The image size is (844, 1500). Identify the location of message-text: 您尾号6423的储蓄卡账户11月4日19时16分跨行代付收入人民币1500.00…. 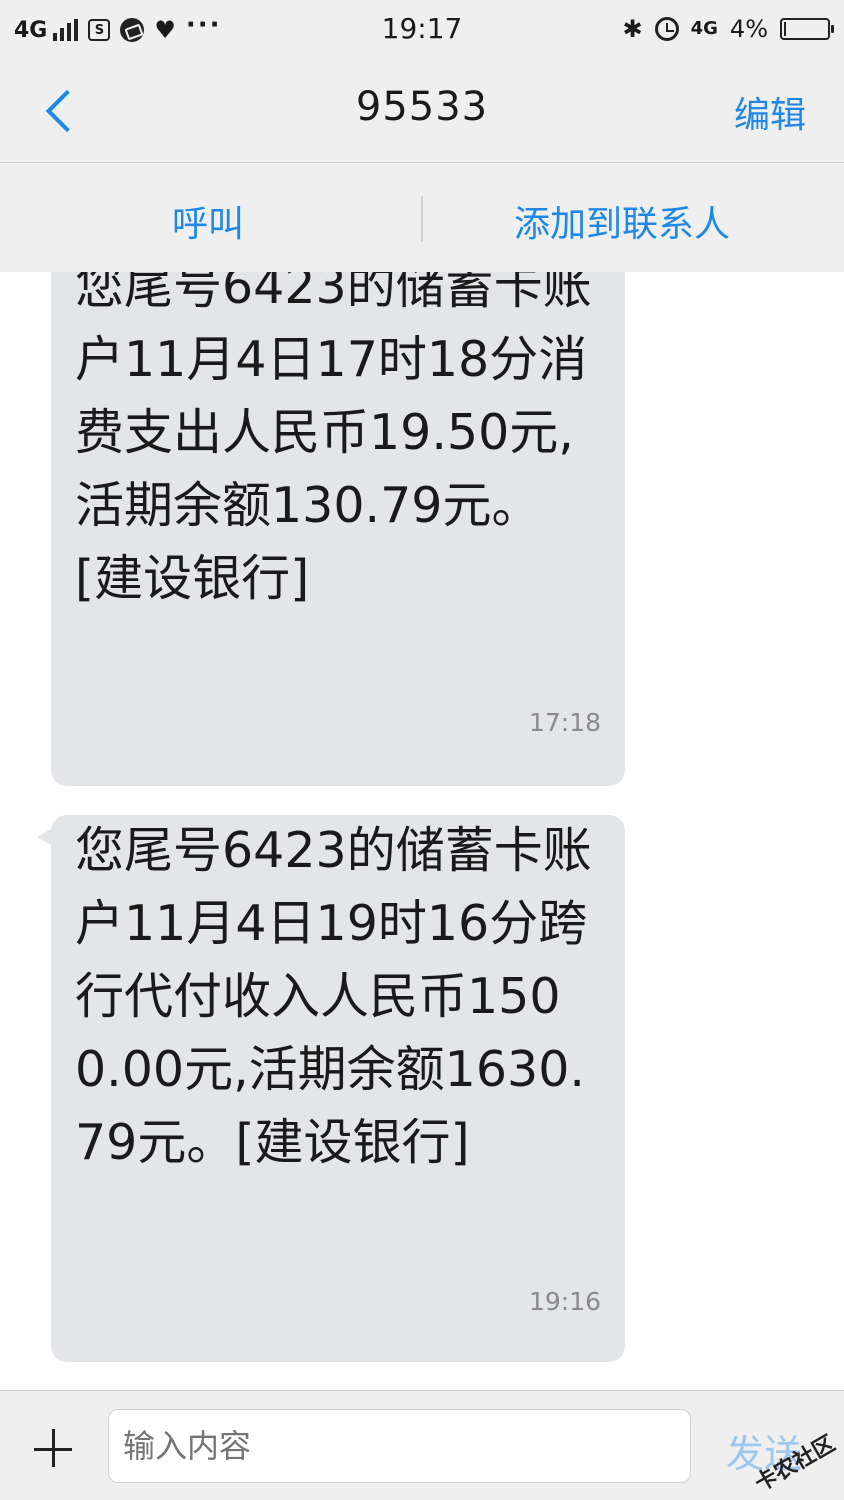
(333, 996).